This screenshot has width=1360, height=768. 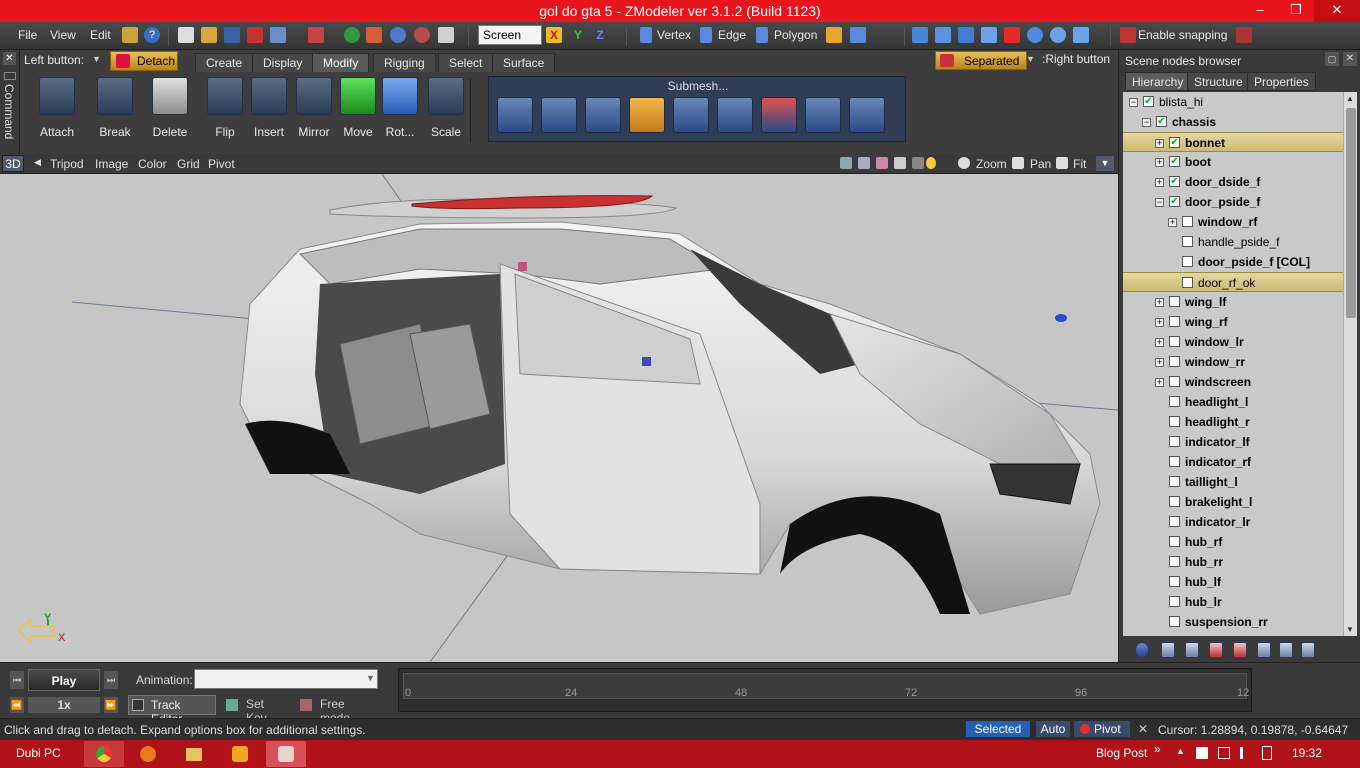 I want to click on tools-icon, so click(x=374, y=35).